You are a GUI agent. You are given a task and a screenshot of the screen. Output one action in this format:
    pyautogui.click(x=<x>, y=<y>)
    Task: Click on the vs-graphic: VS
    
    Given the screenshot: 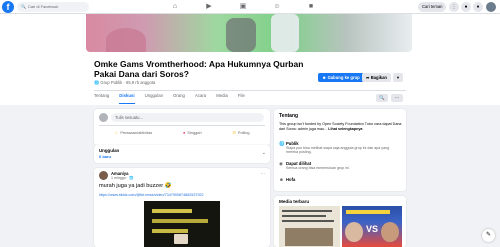 What is the action you would take?
    pyautogui.click(x=372, y=229)
    